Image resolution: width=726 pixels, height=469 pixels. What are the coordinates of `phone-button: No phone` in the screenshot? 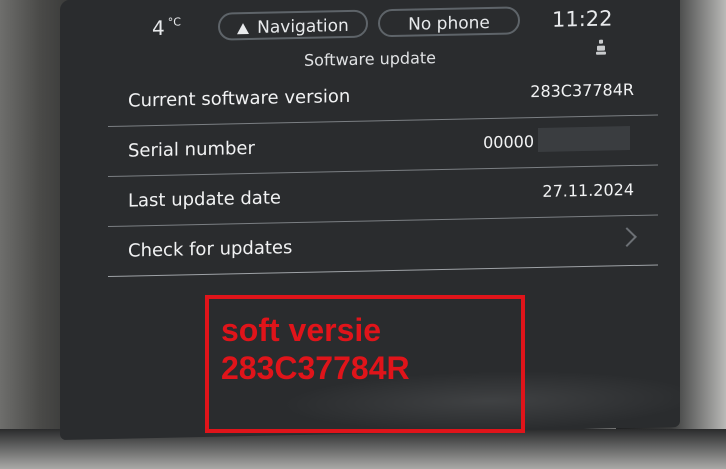 It's located at (449, 22).